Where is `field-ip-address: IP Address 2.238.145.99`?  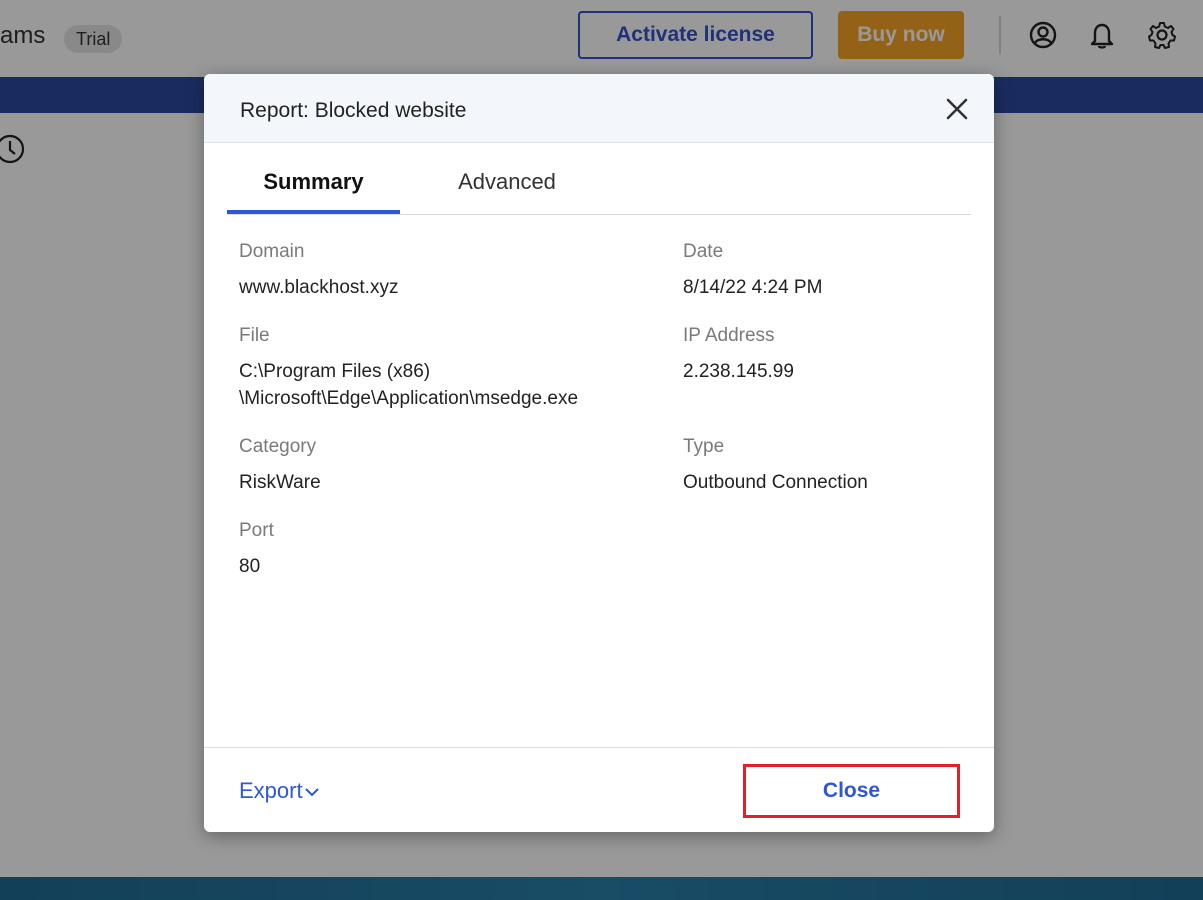 field-ip-address: IP Address 2.238.145.99 is located at coordinates (738, 355).